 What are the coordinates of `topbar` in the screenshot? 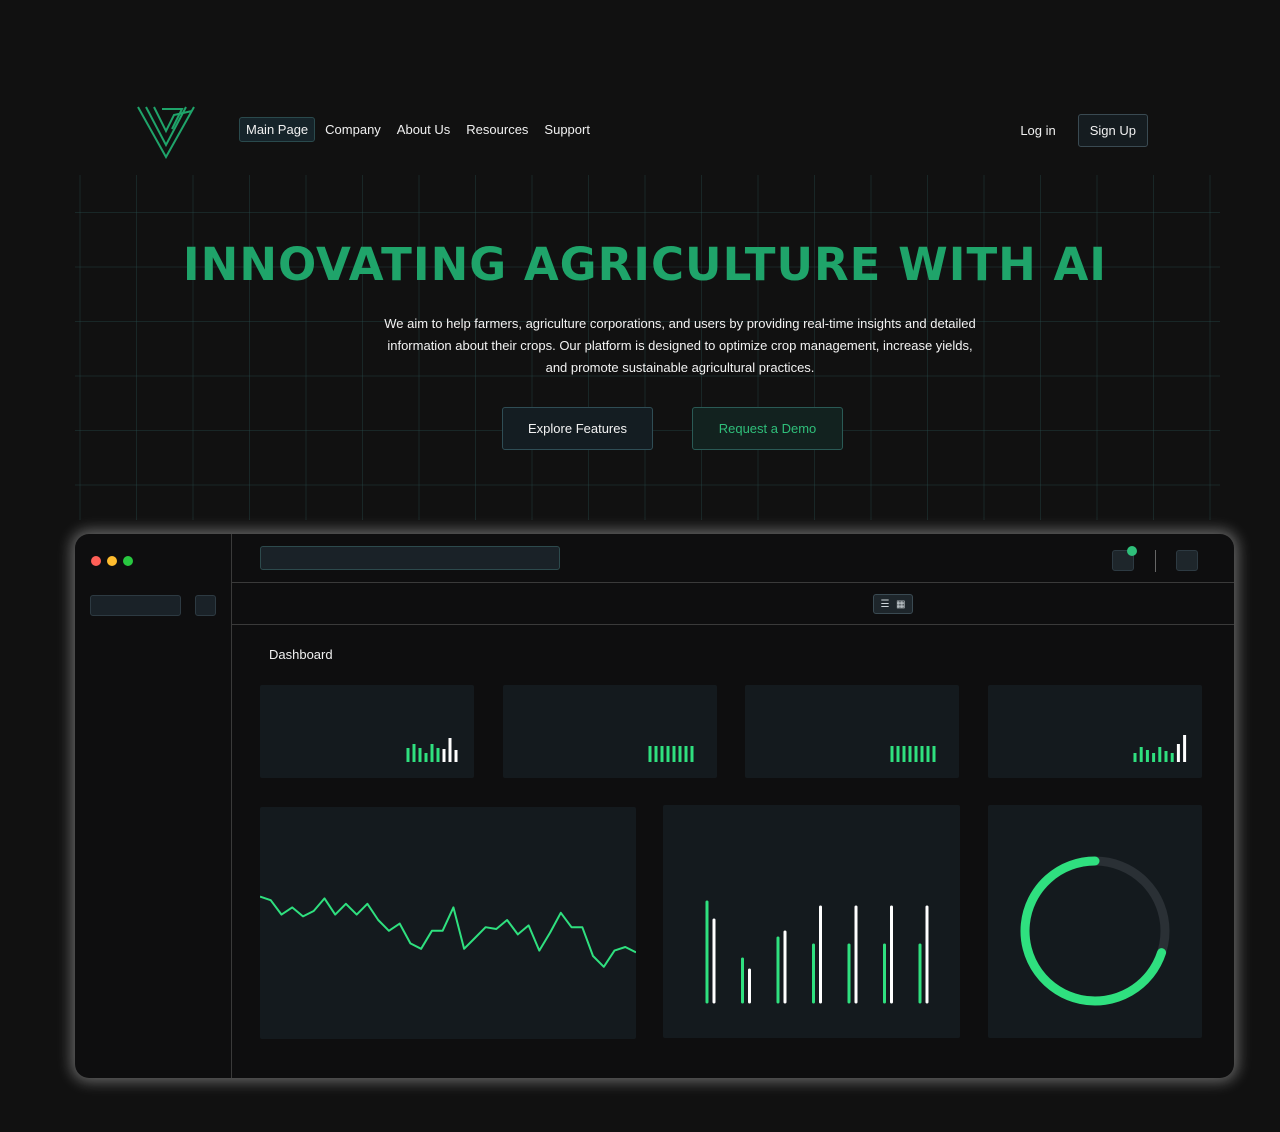 It's located at (733, 558).